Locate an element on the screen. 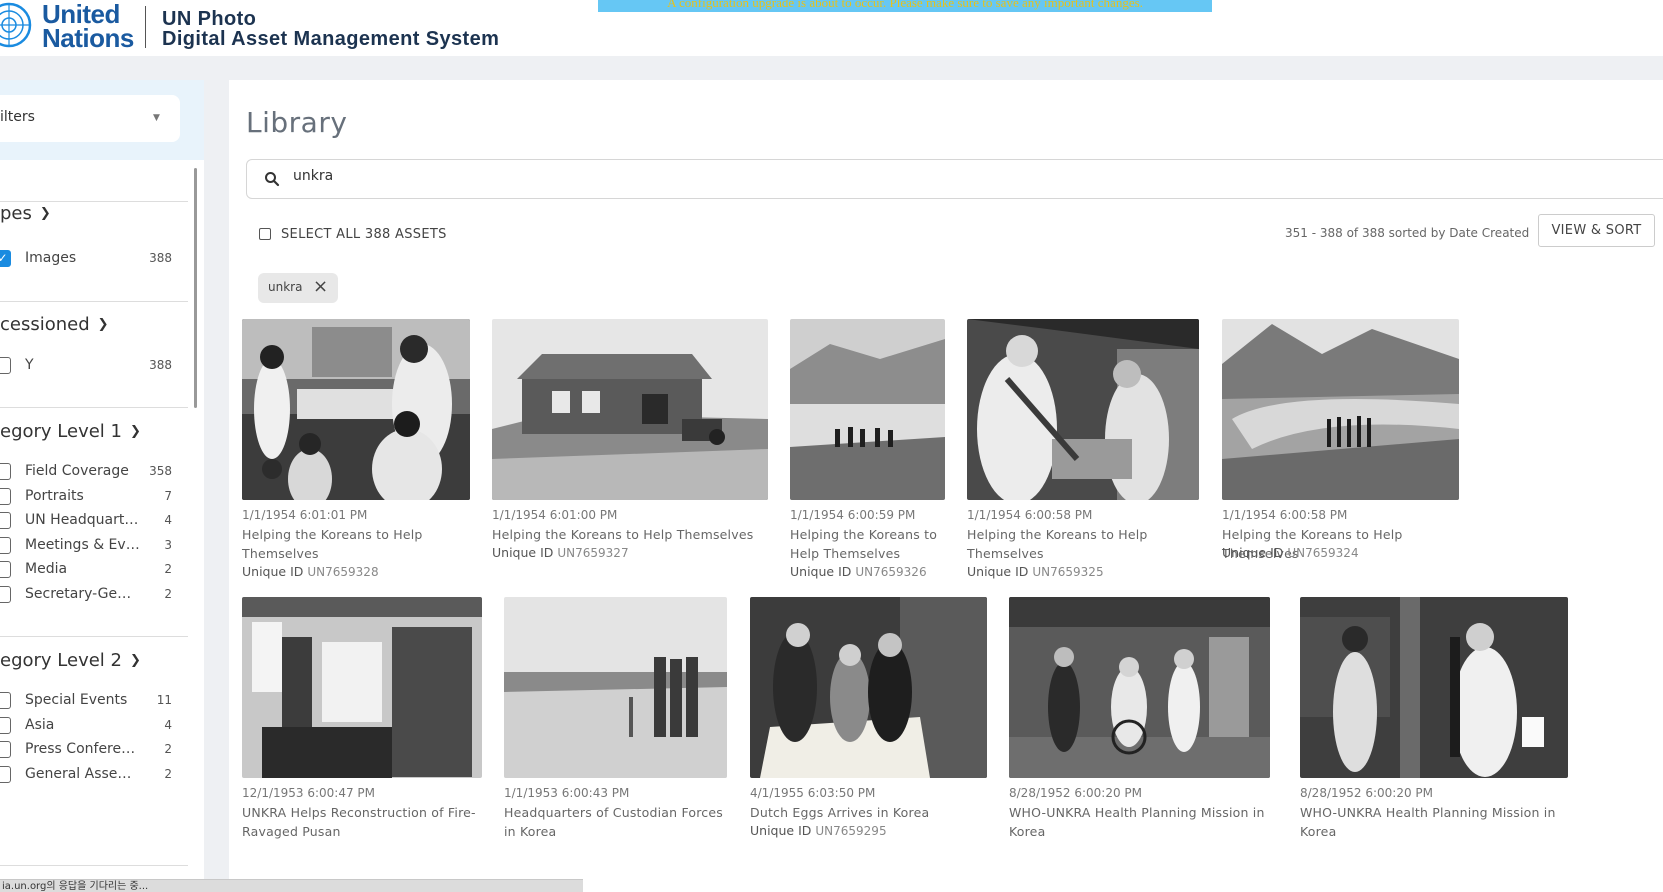 The image size is (1663, 892). filter-item: Secretary-Gener... 2 is located at coordinates (86, 595).